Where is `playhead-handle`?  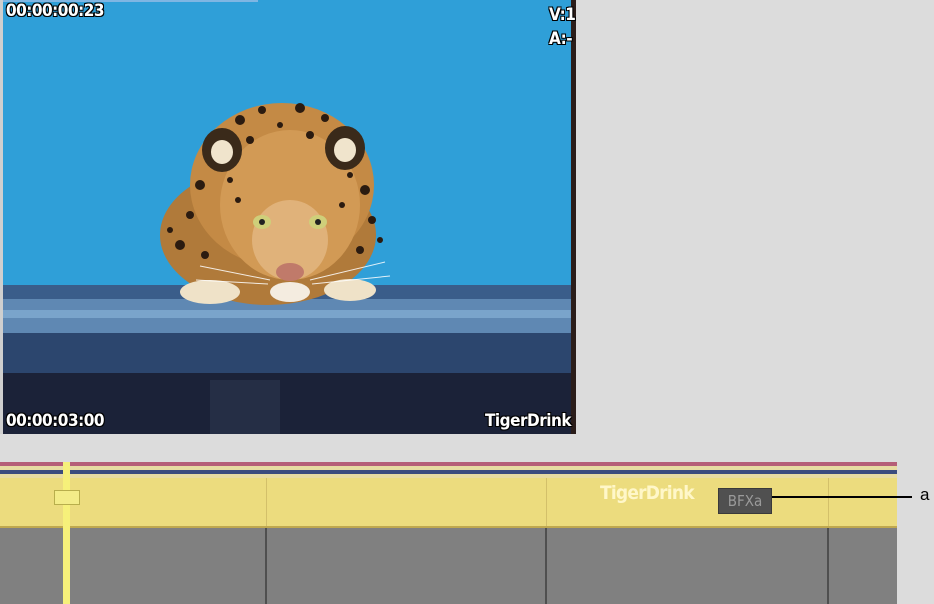
playhead-handle is located at coordinates (67, 497).